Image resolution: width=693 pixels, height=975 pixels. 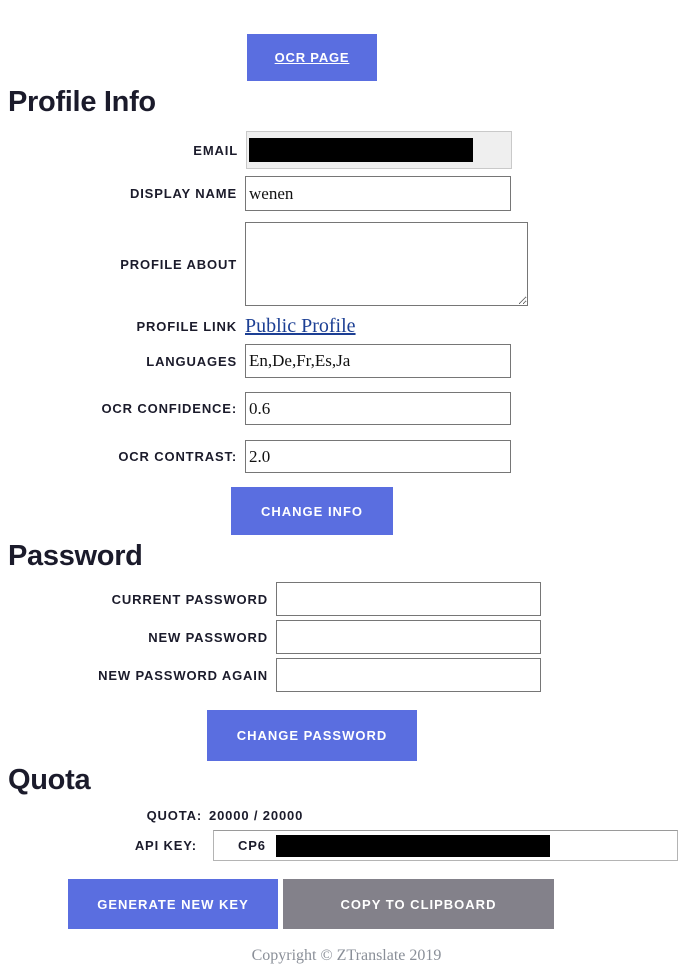 What do you see at coordinates (378, 193) in the screenshot?
I see `display-name-input` at bounding box center [378, 193].